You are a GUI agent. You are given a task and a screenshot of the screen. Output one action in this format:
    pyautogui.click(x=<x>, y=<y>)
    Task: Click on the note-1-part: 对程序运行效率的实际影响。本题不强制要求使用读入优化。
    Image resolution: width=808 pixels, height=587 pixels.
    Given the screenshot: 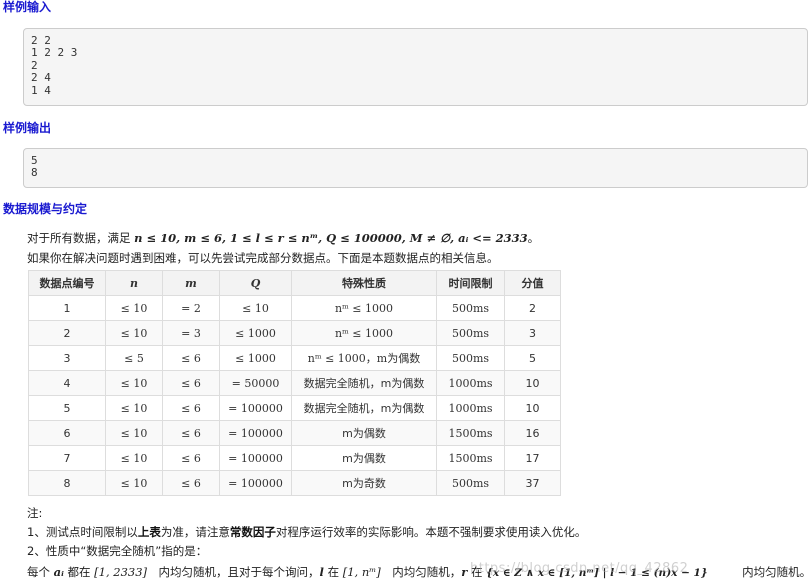 What is the action you would take?
    pyautogui.click(x=431, y=532)
    